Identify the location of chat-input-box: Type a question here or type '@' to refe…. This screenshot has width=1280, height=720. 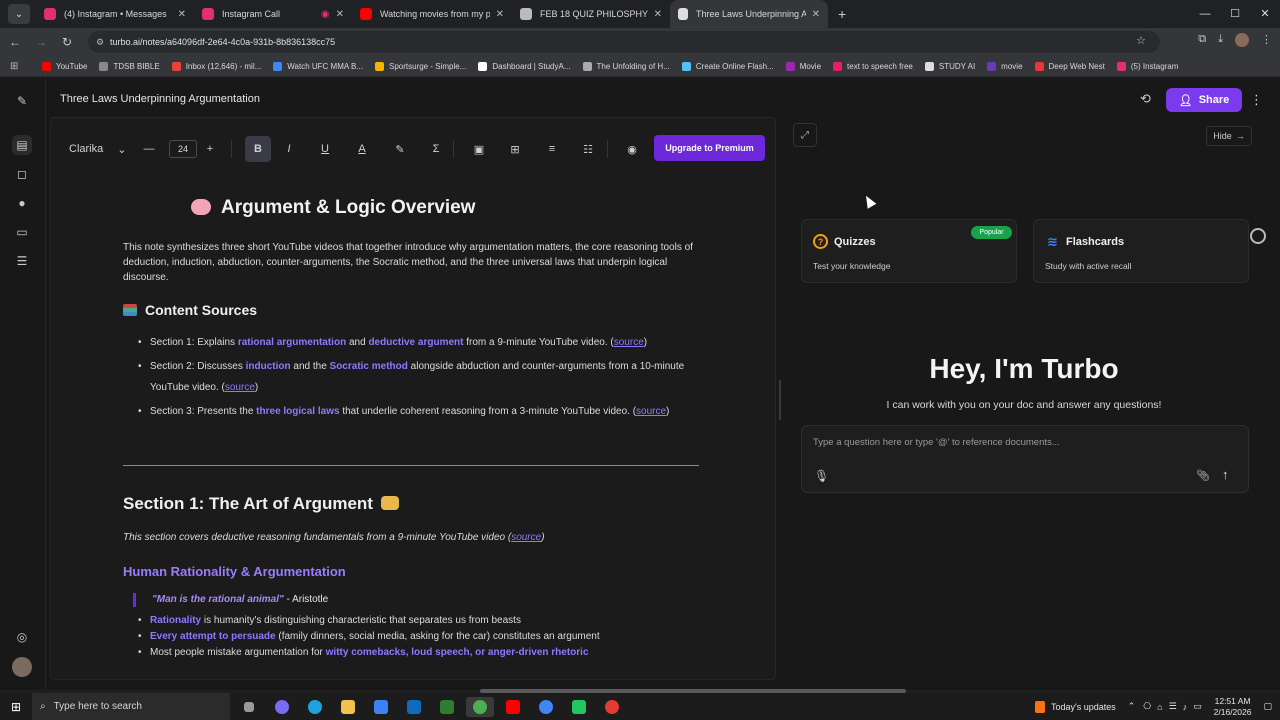
(1025, 459).